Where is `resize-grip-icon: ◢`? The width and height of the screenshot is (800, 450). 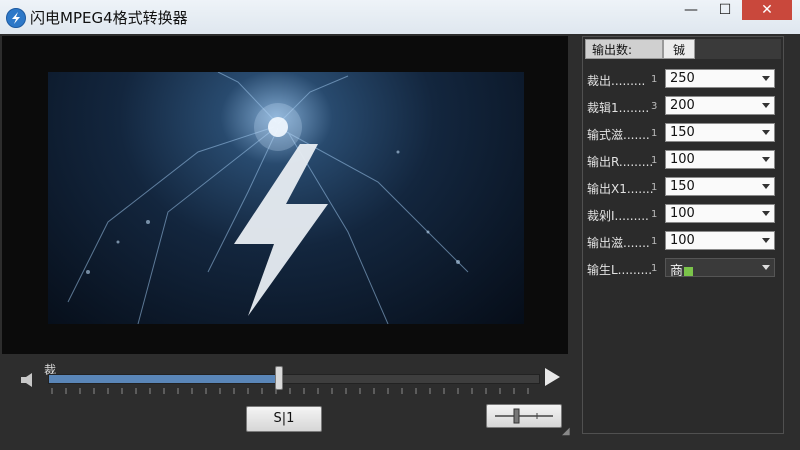
resize-grip-icon: ◢ is located at coordinates (566, 431).